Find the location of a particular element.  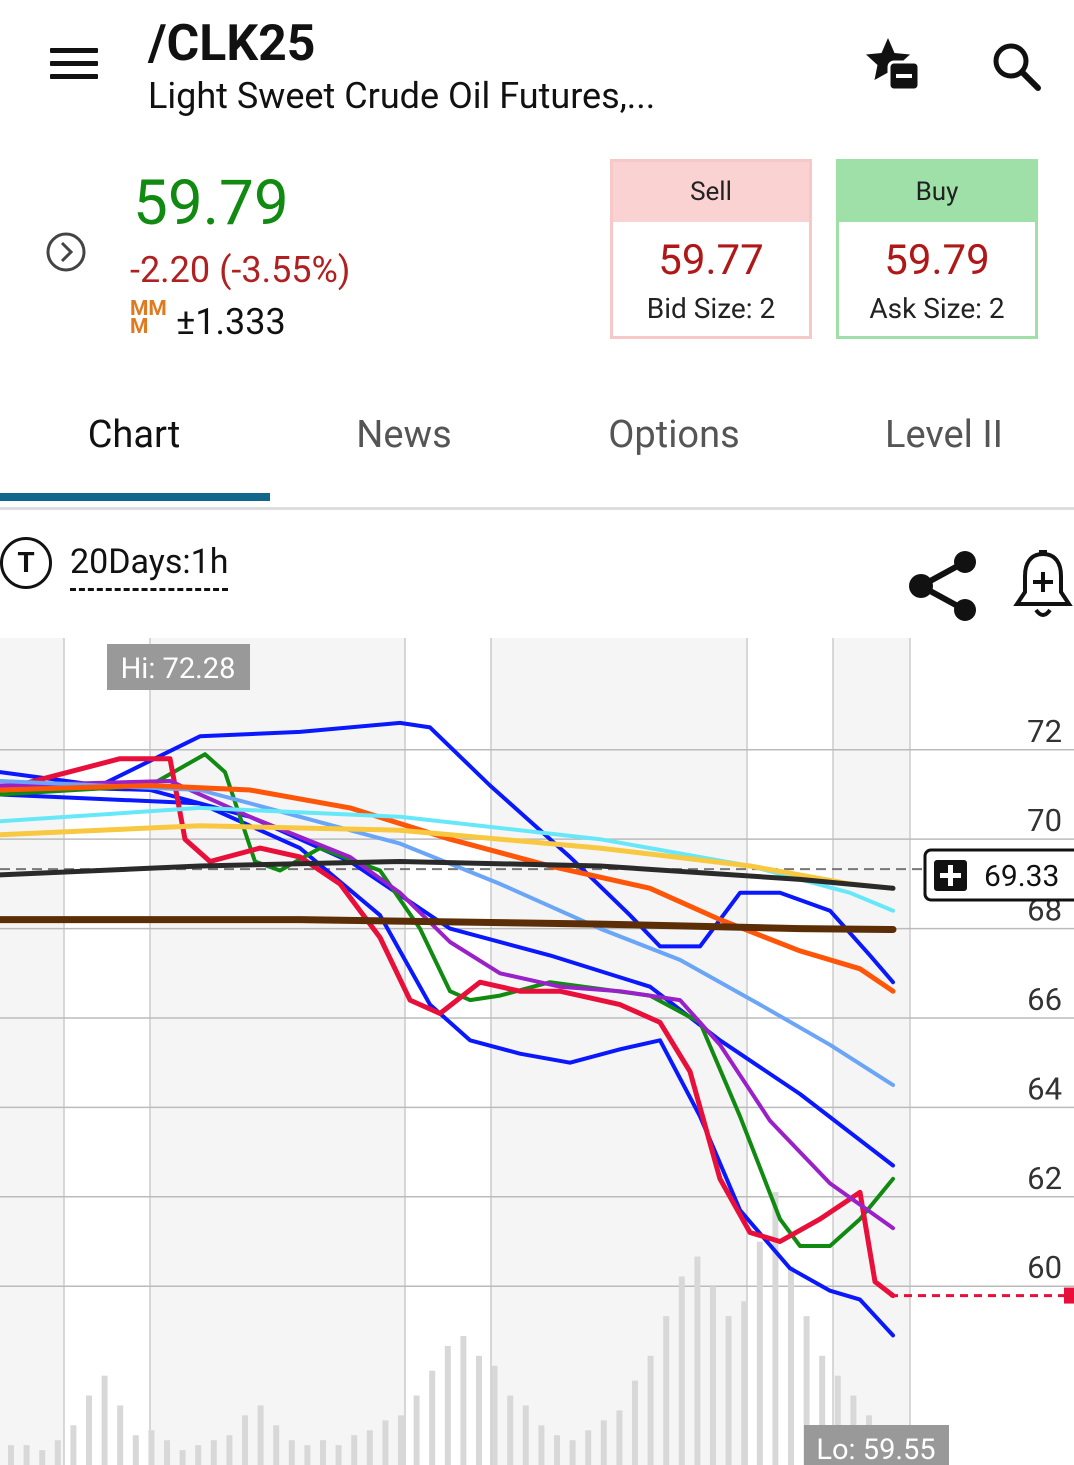

price-marker-label: 69.33 is located at coordinates (1021, 876).